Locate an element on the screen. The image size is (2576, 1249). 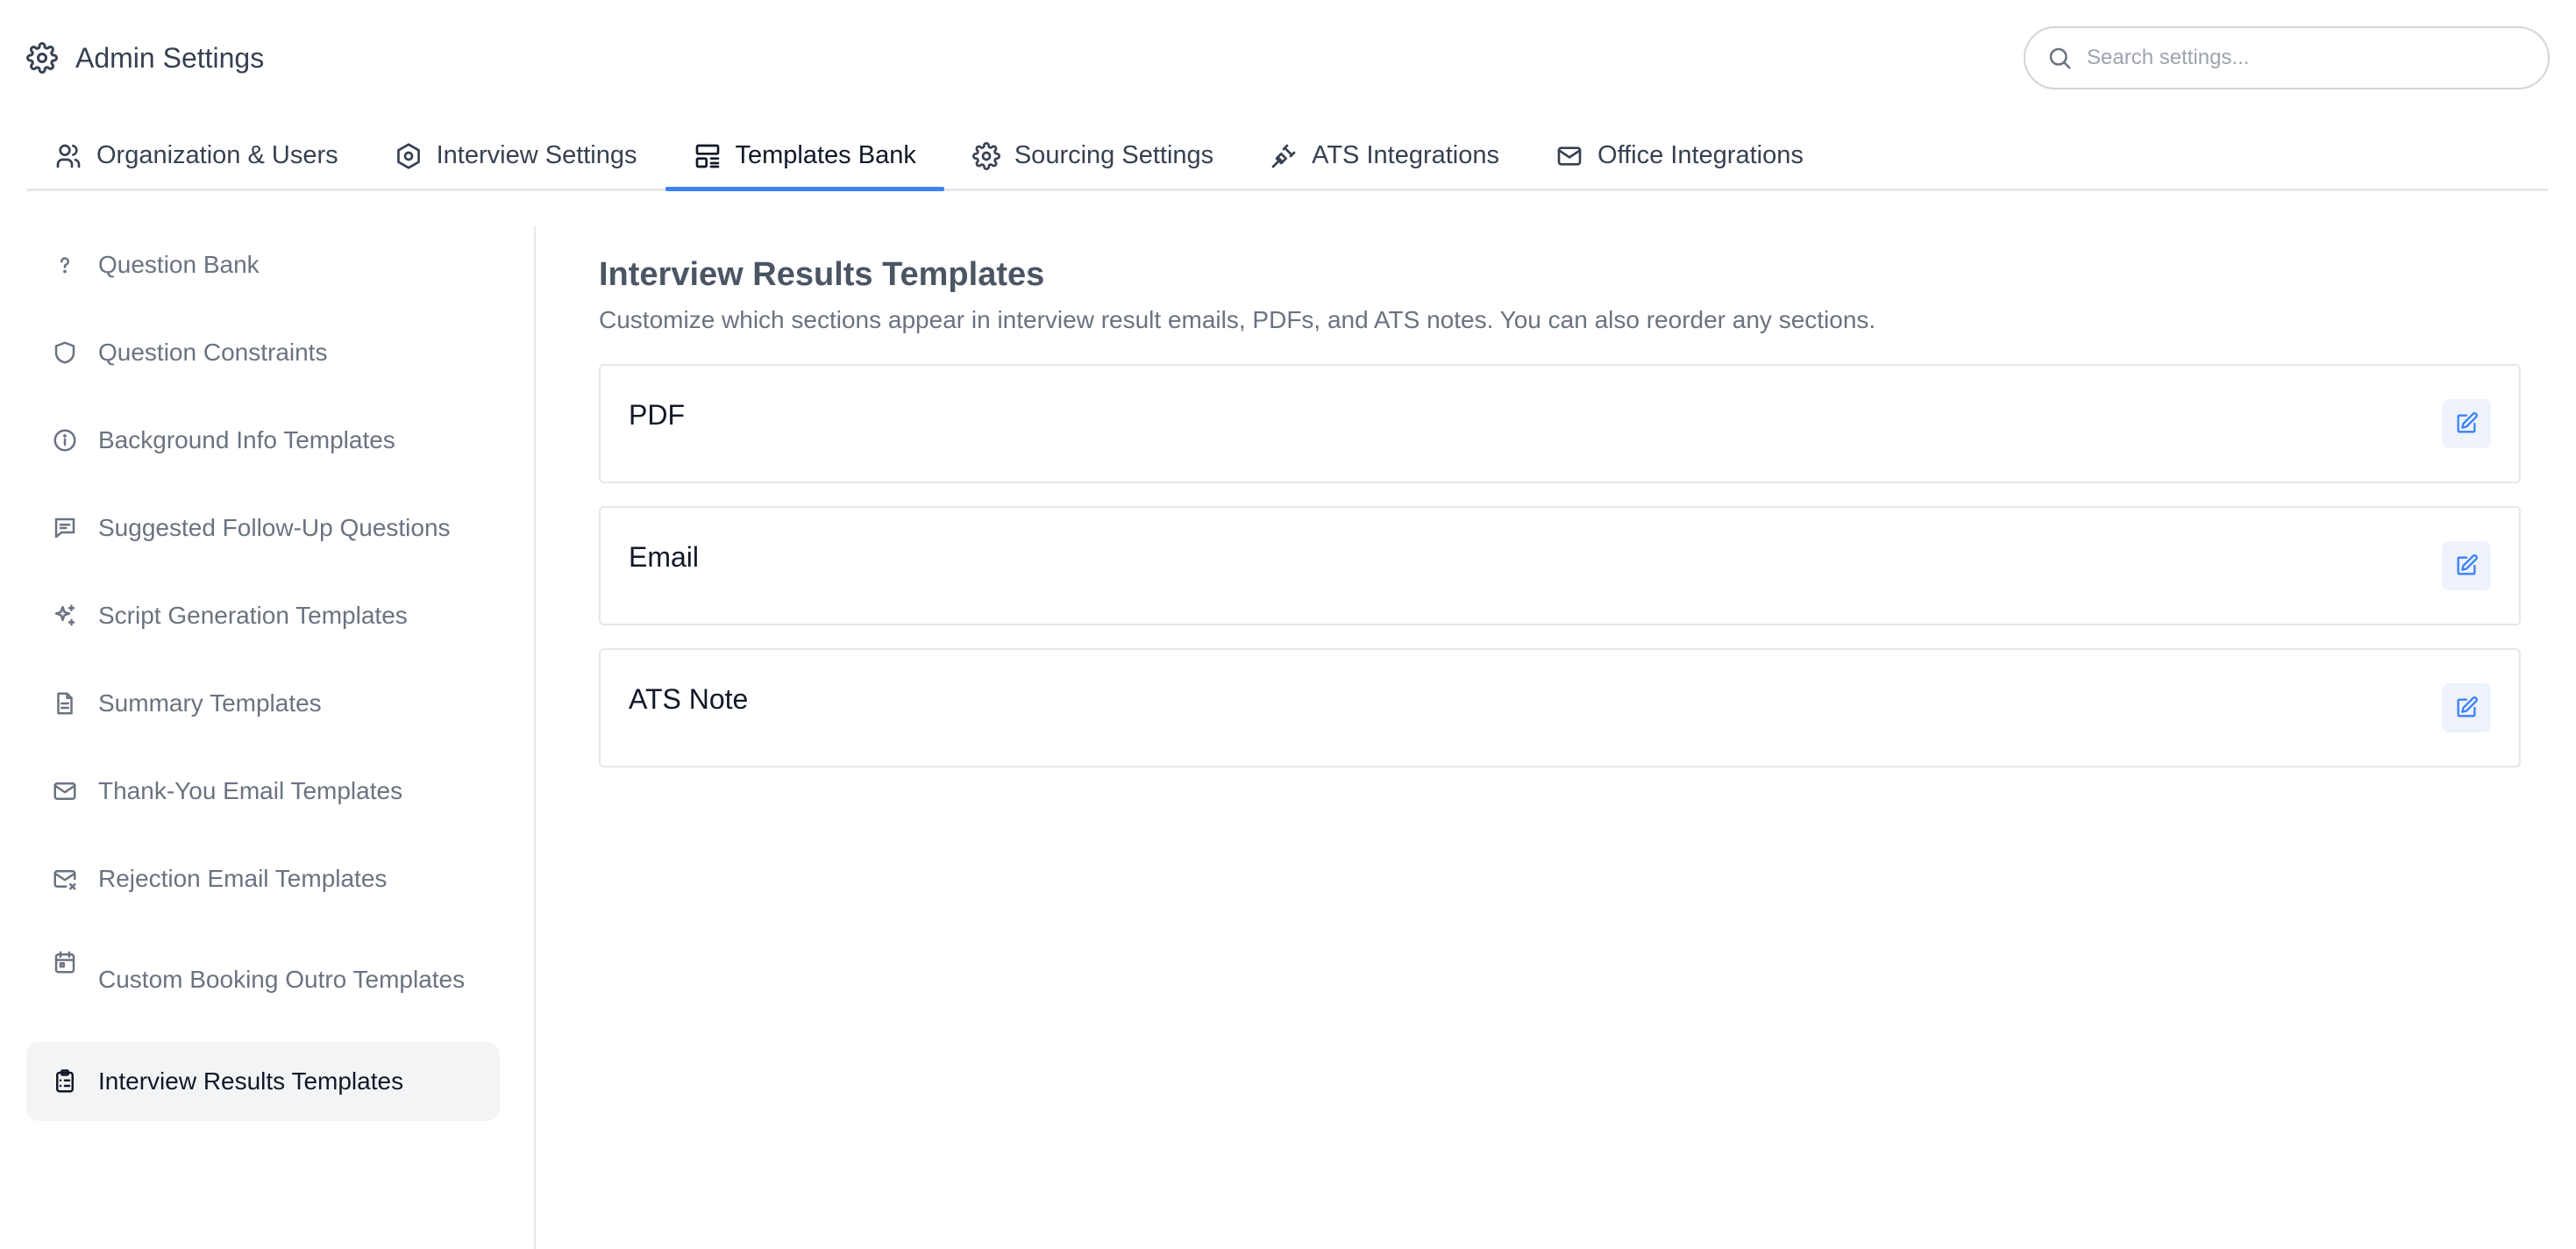
tab-label: ATS Integrations is located at coordinates (1406, 155).